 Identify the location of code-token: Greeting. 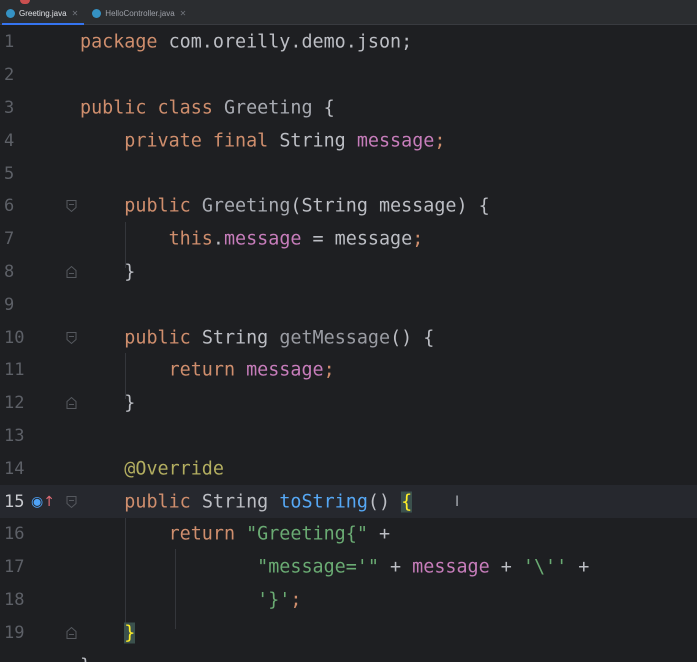
(246, 206).